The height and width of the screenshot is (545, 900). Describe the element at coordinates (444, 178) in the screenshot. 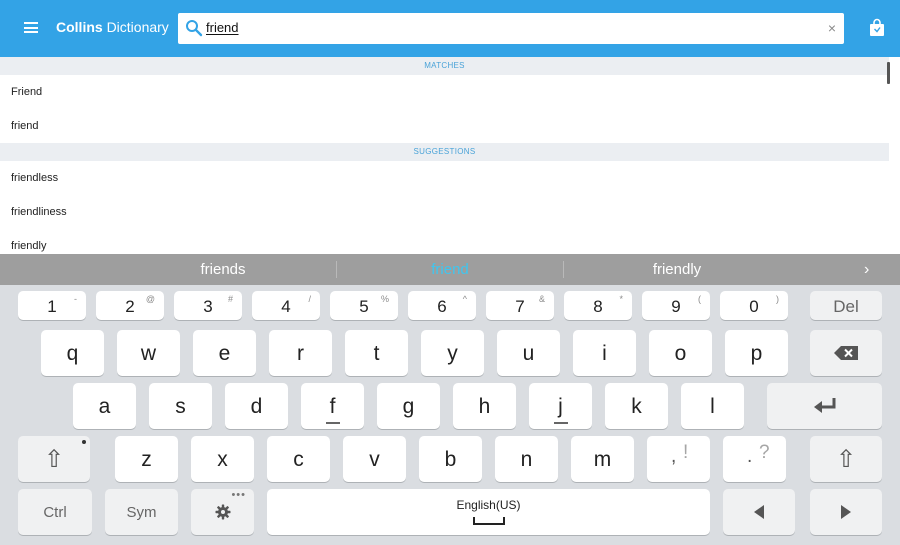

I see `list-item: friendless` at that location.